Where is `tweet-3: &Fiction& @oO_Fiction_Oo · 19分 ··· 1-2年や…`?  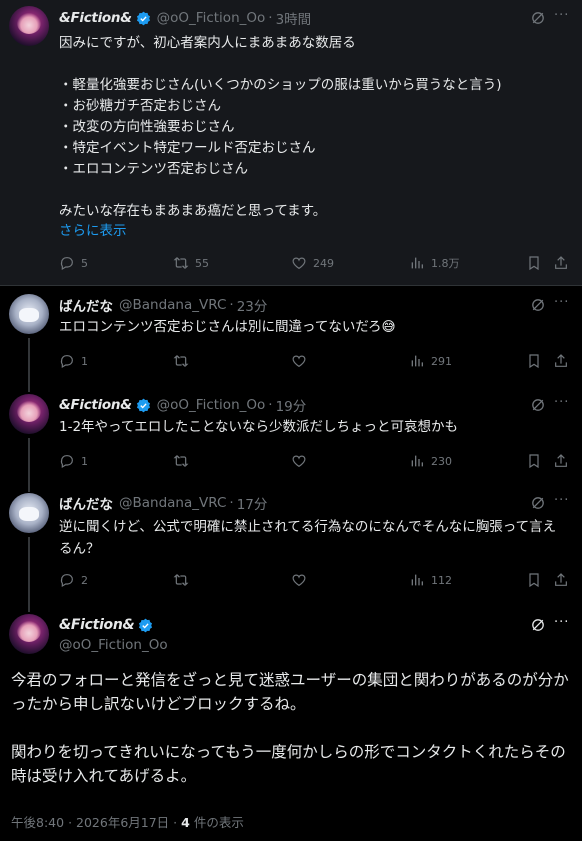
tweet-3: &Fiction& @oO_Fiction_Oo · 19分 ··· 1-2年や… is located at coordinates (291, 434).